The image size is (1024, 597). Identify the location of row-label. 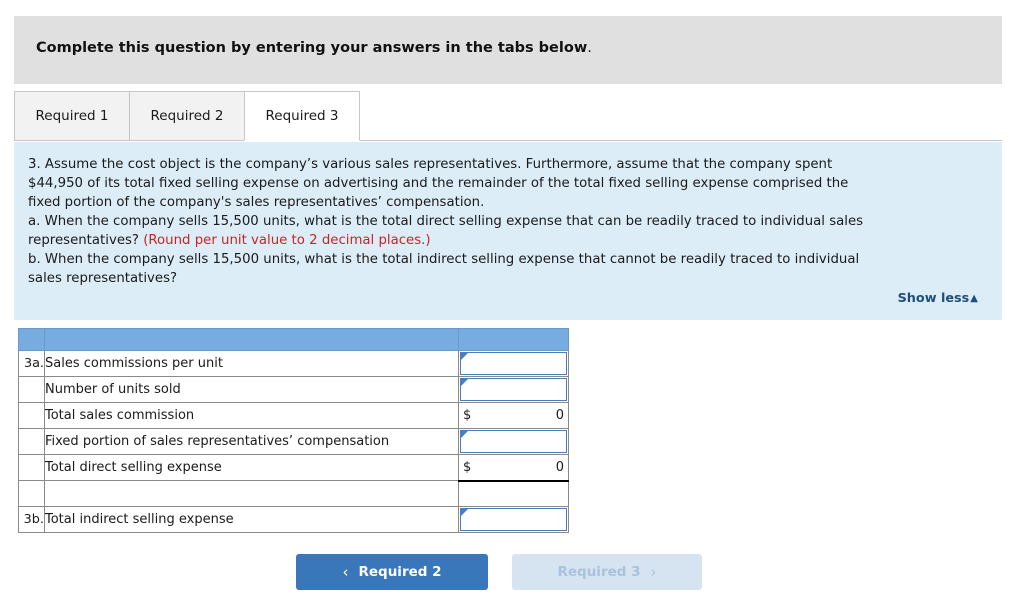
(251, 493).